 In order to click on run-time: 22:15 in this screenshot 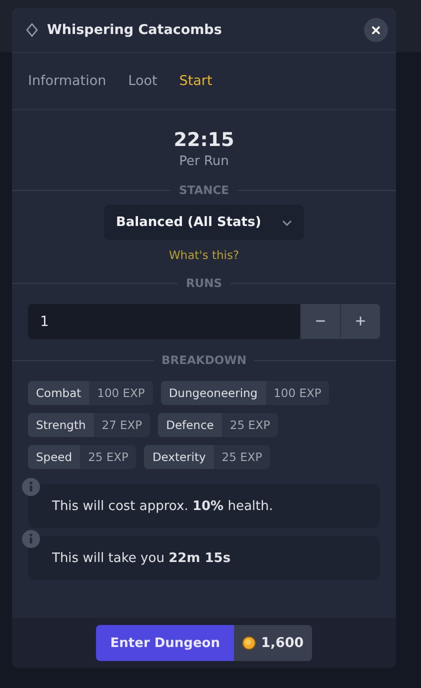, I will do `click(204, 140)`.